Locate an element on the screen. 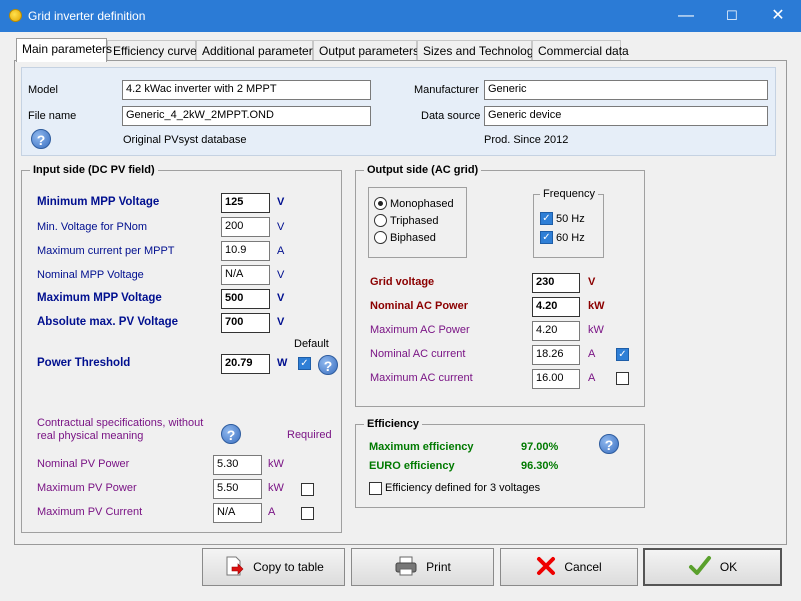  freq-60hz-checkbox: ✓ is located at coordinates (546, 237).